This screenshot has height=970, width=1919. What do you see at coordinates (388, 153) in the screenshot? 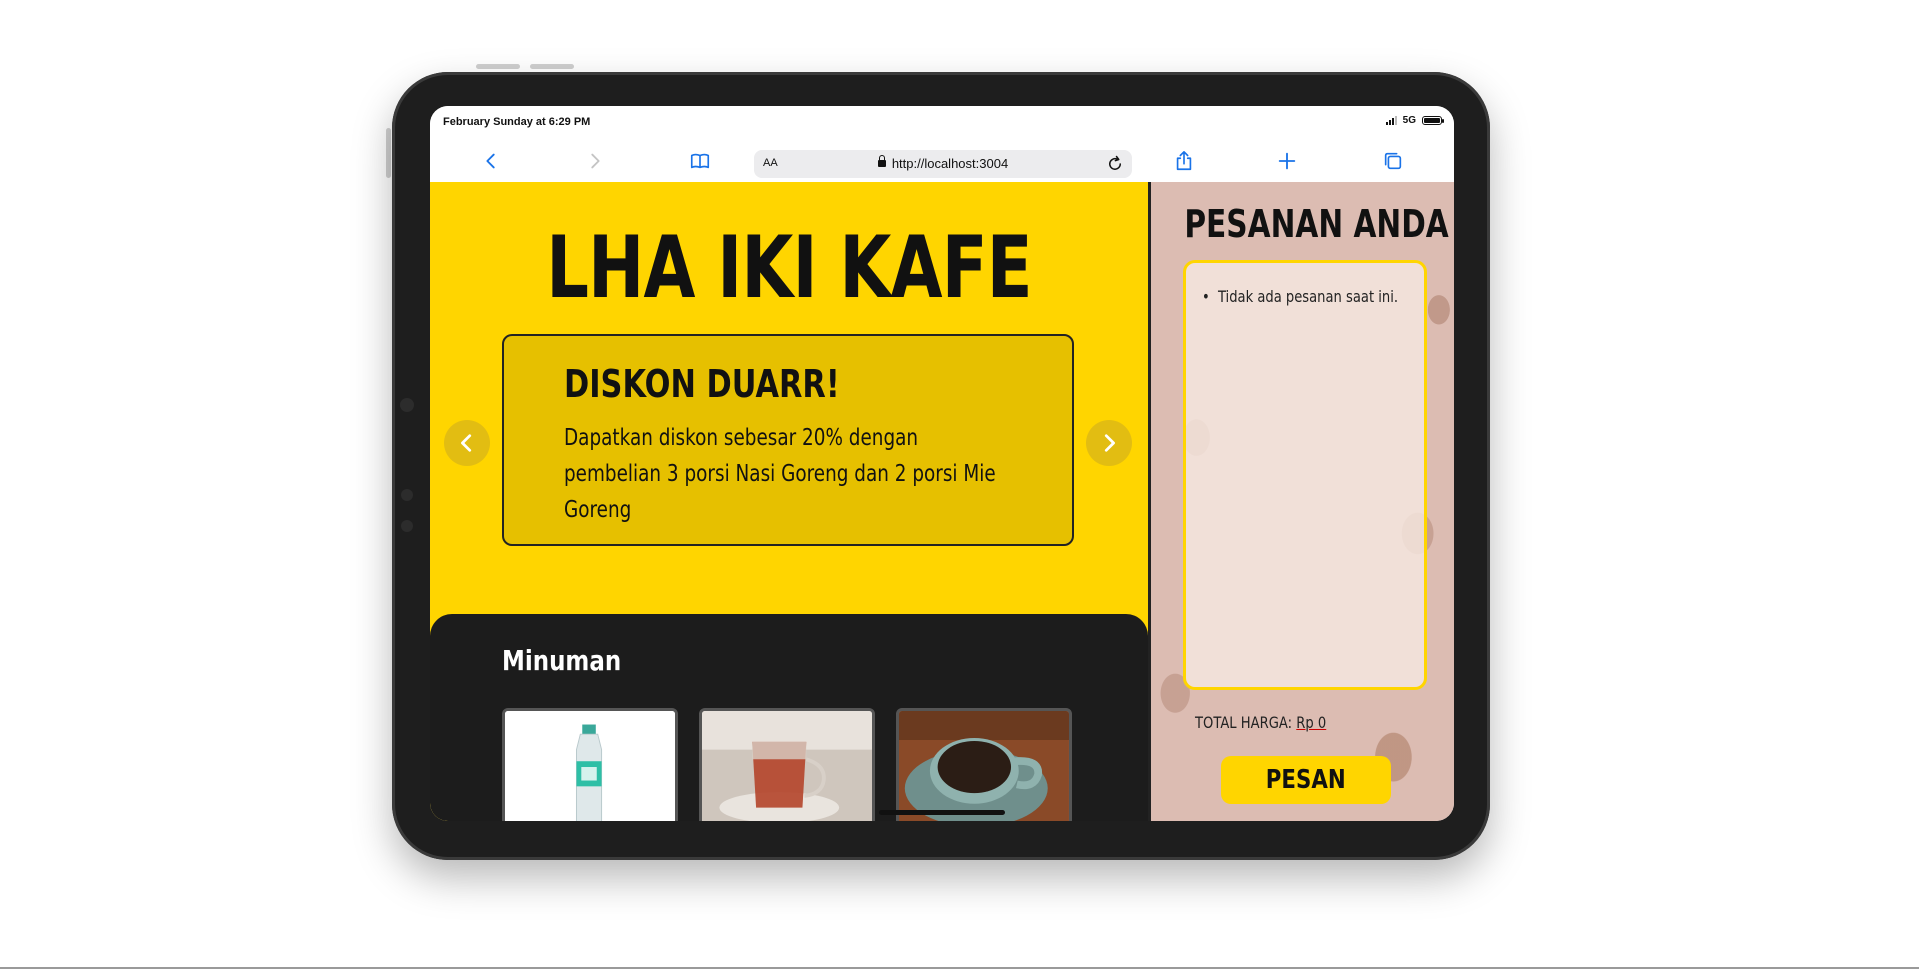
I see `volume-button` at bounding box center [388, 153].